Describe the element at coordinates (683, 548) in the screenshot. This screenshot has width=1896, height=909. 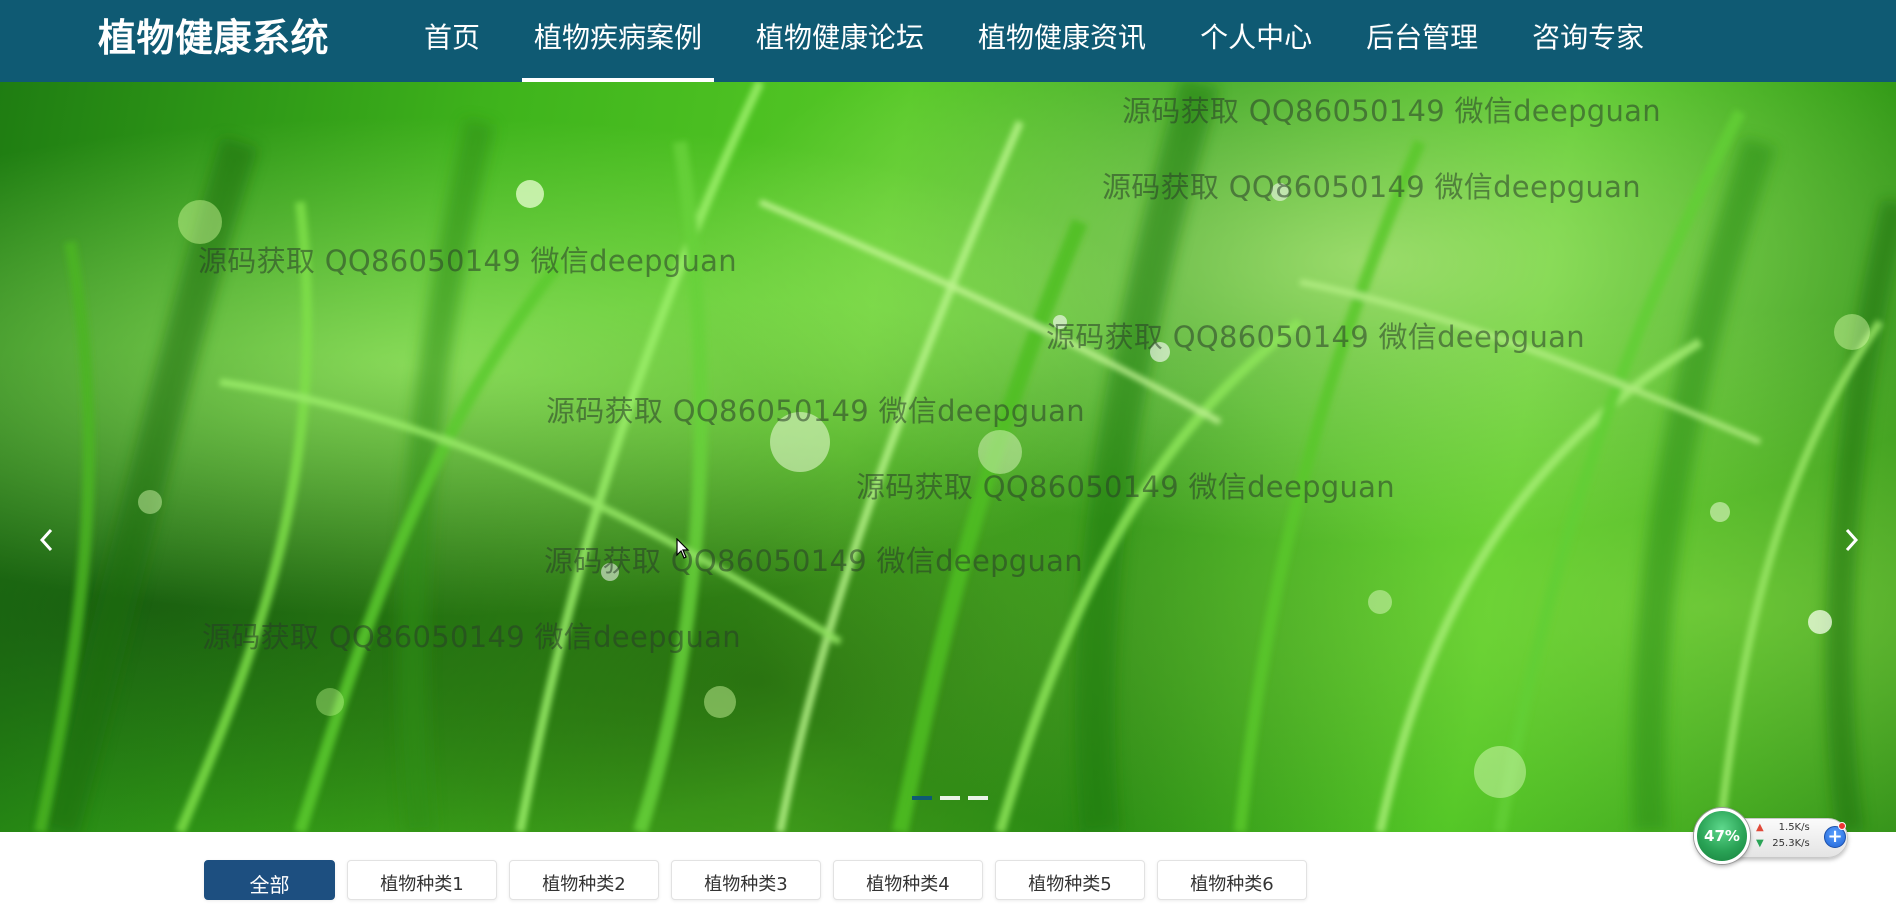
I see `mouse-cursor-icon` at that location.